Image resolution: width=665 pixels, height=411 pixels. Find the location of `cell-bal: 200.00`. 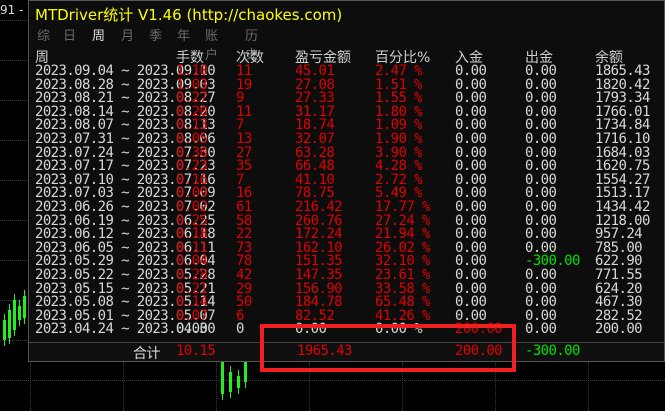

cell-bal: 200.00 is located at coordinates (619, 329).